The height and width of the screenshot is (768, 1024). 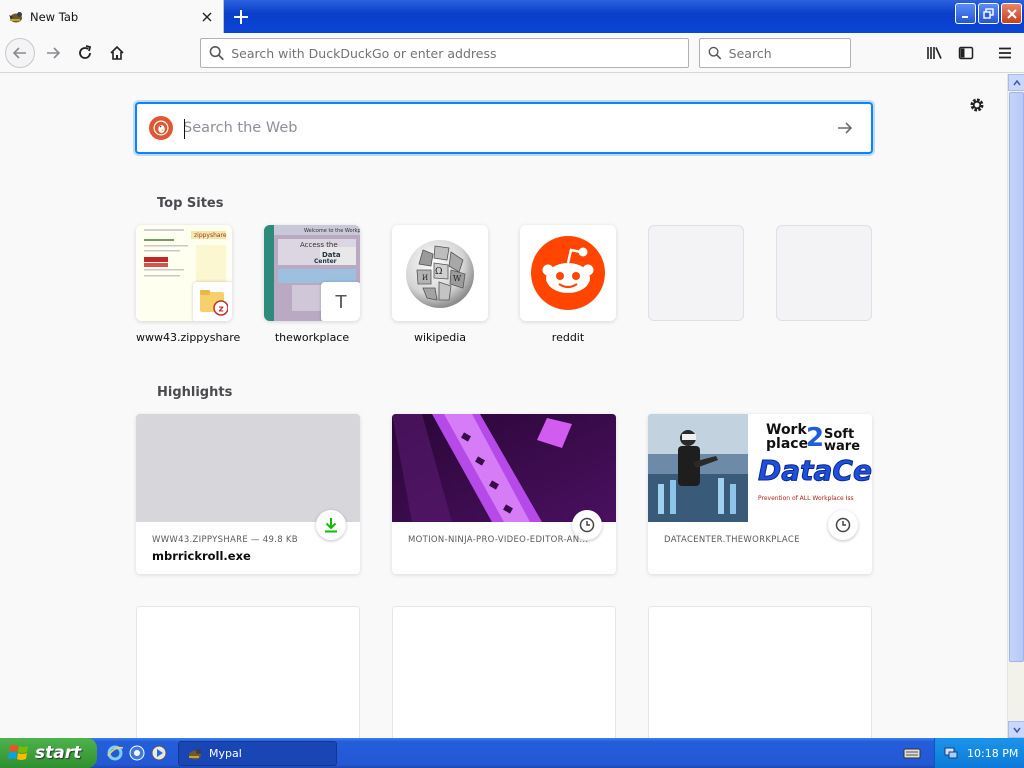 I want to click on text-caret, so click(x=184, y=129).